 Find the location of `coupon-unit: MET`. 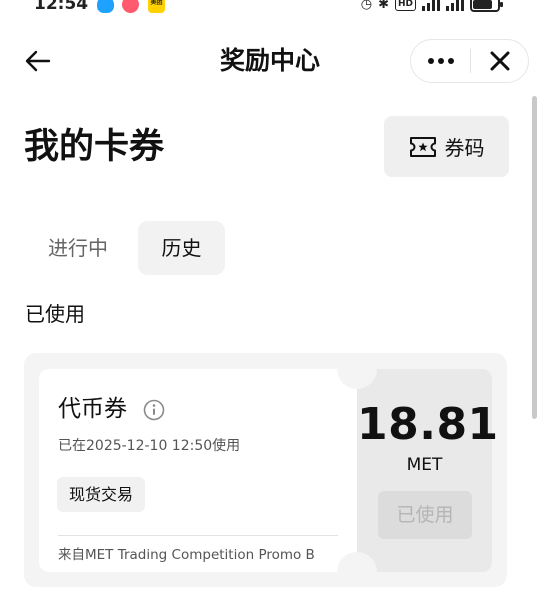

coupon-unit: MET is located at coordinates (424, 465).